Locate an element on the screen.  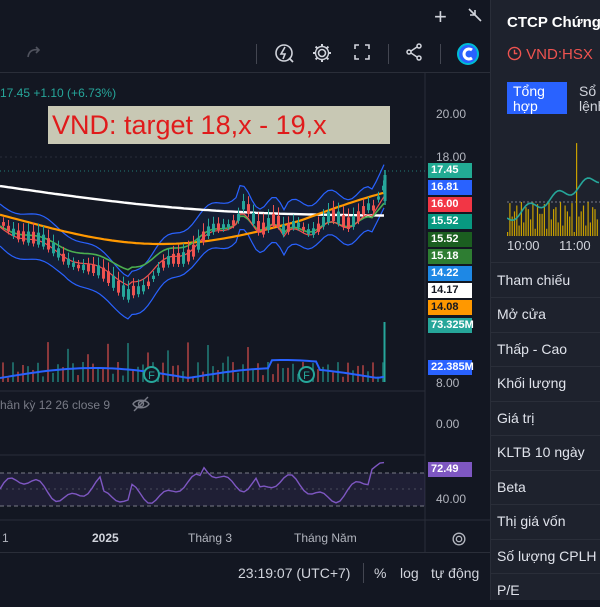
price-label-ma-green: 15.52 is located at coordinates (450, 239).